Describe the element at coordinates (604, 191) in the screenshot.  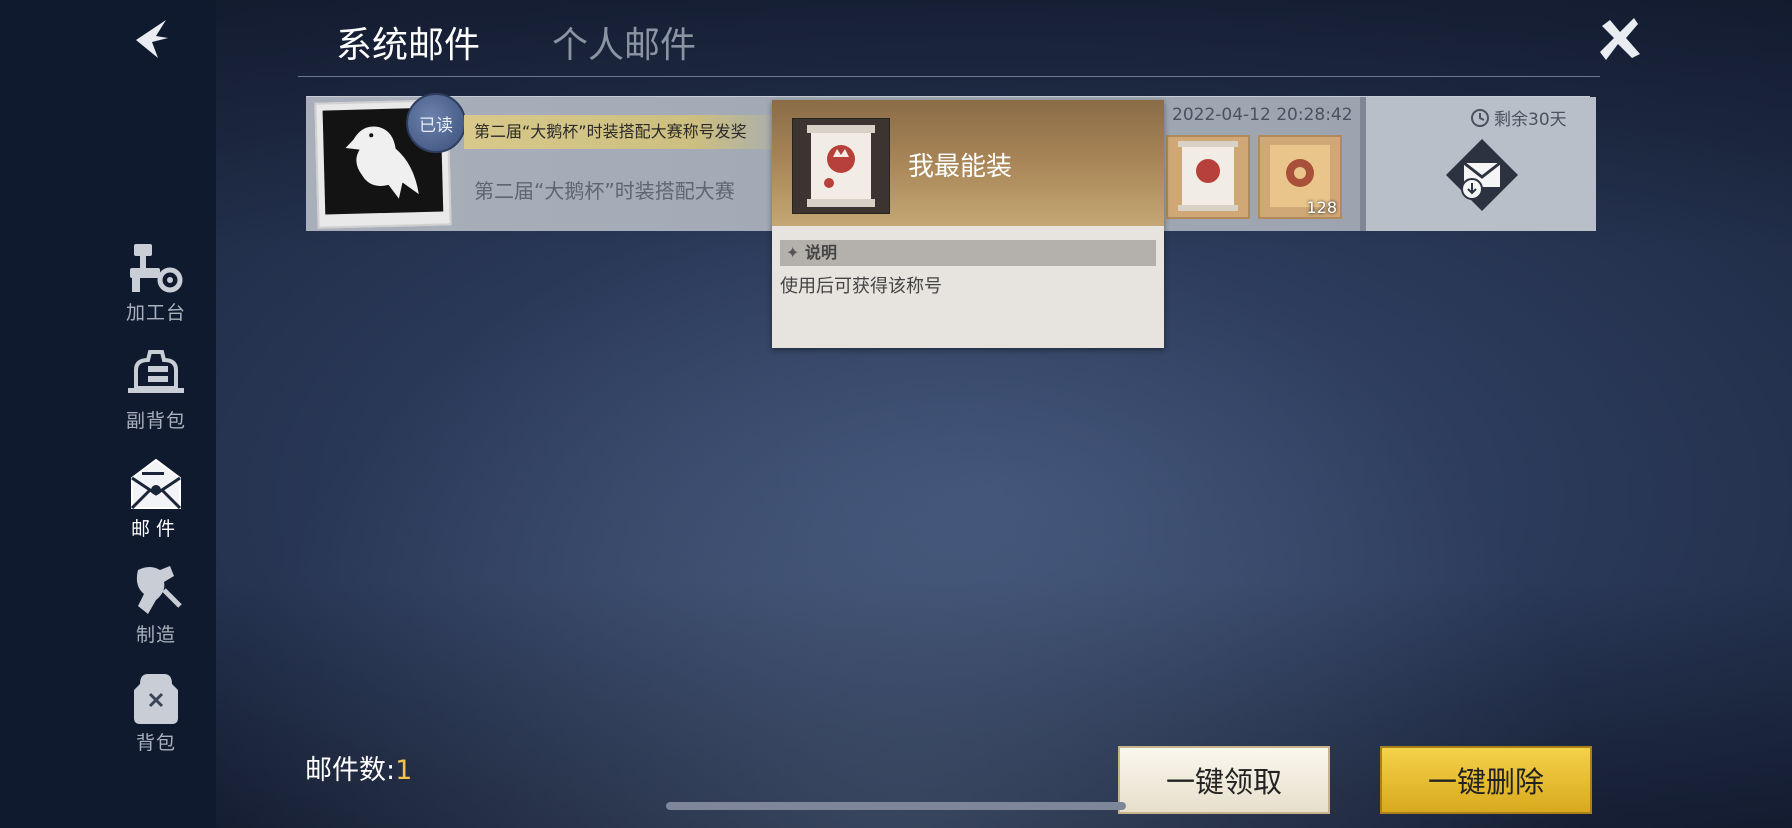
I see `mail-preview: 第二届“大鹅杯”时装搭配大赛` at that location.